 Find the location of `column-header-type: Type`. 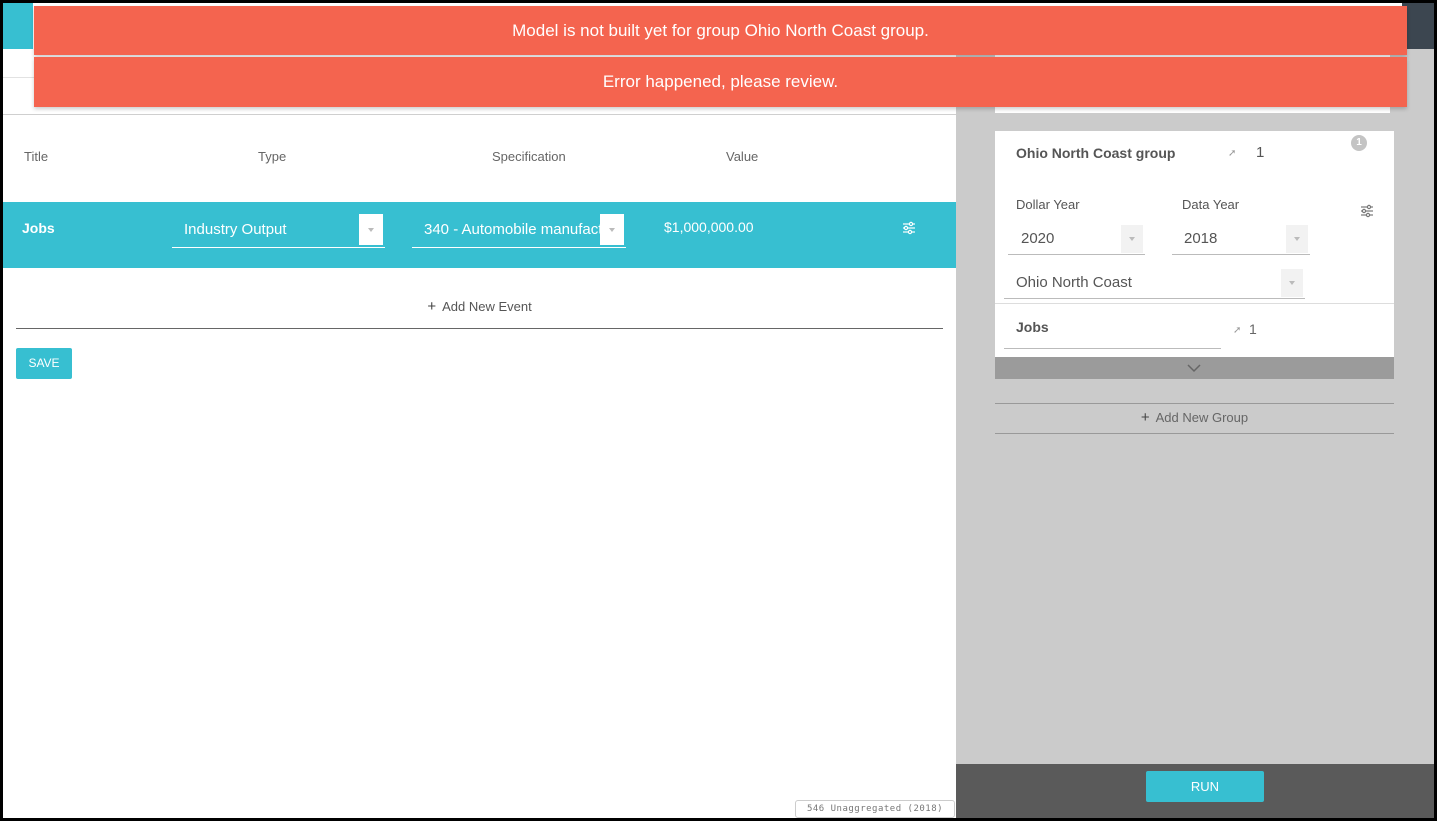

column-header-type: Type is located at coordinates (272, 156).